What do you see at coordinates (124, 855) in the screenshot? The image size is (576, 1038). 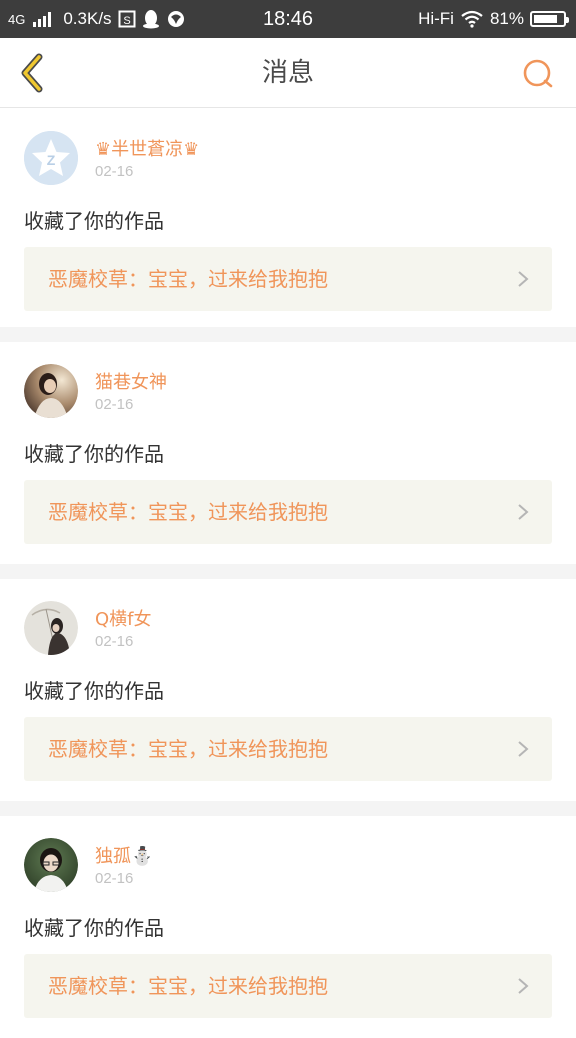 I see `username: 独孤⛄` at bounding box center [124, 855].